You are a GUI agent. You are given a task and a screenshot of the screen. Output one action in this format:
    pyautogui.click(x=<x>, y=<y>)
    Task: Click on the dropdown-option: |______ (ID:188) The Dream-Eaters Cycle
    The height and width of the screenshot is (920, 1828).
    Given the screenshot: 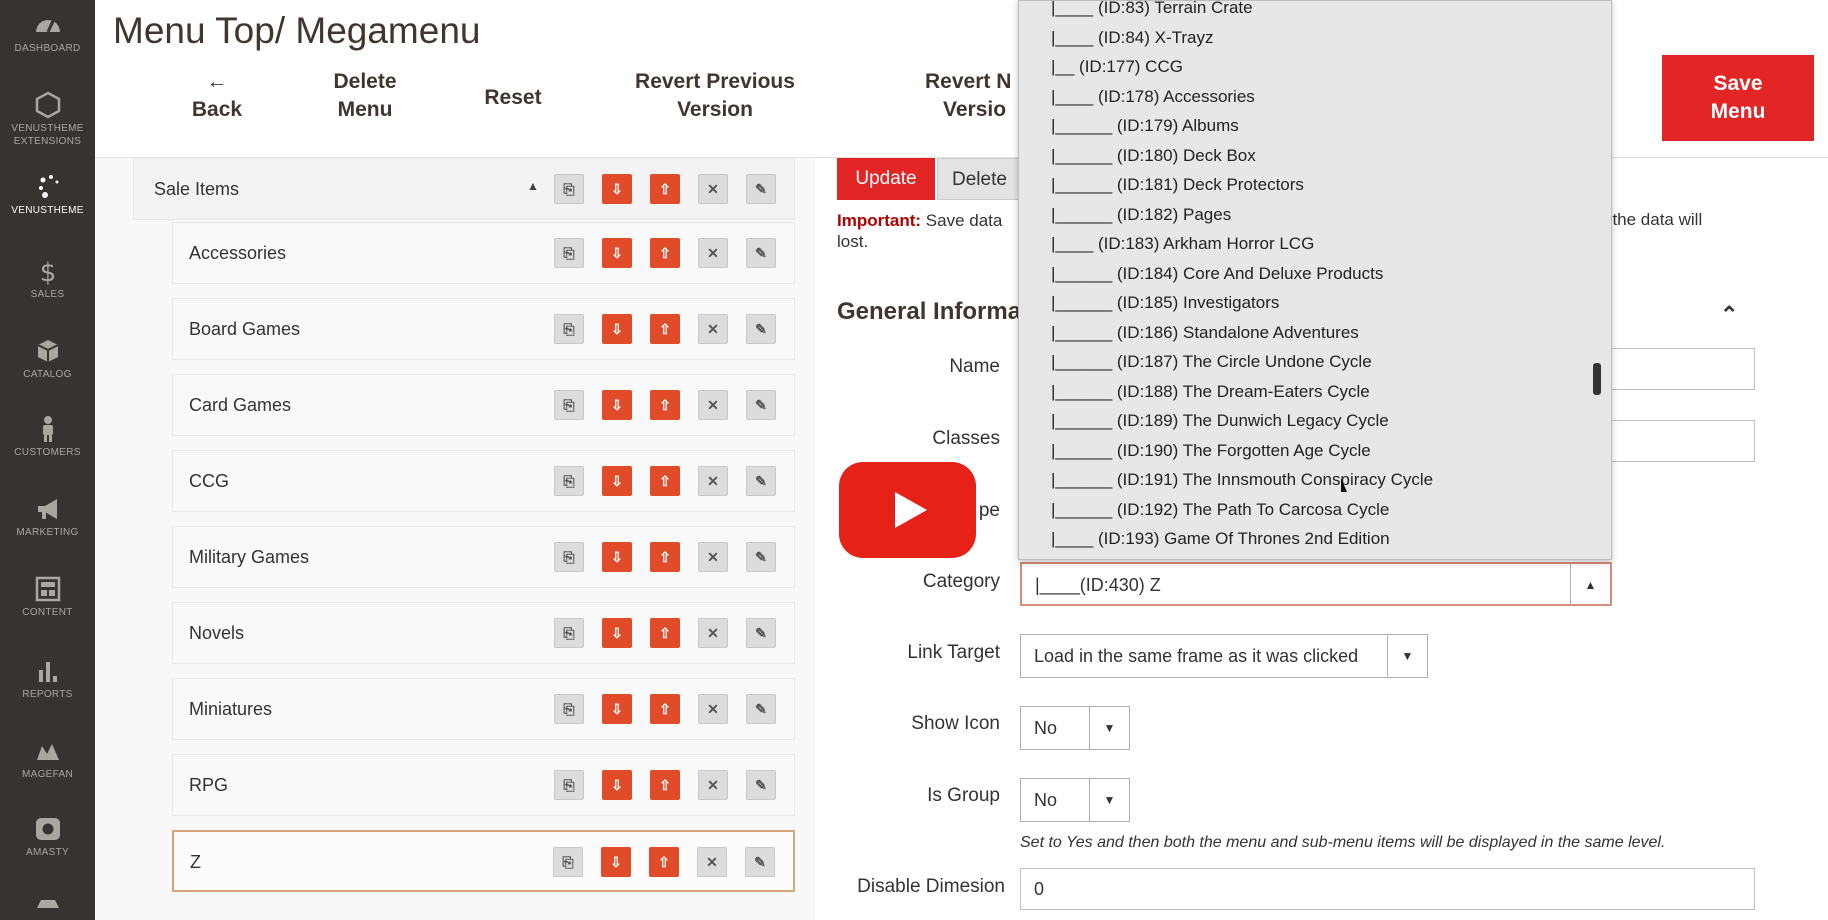 What is the action you would take?
    pyautogui.click(x=1210, y=391)
    